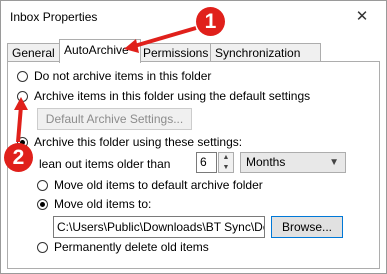 The image size is (387, 274). What do you see at coordinates (163, 37) in the screenshot?
I see `arrow-1-line` at bounding box center [163, 37].